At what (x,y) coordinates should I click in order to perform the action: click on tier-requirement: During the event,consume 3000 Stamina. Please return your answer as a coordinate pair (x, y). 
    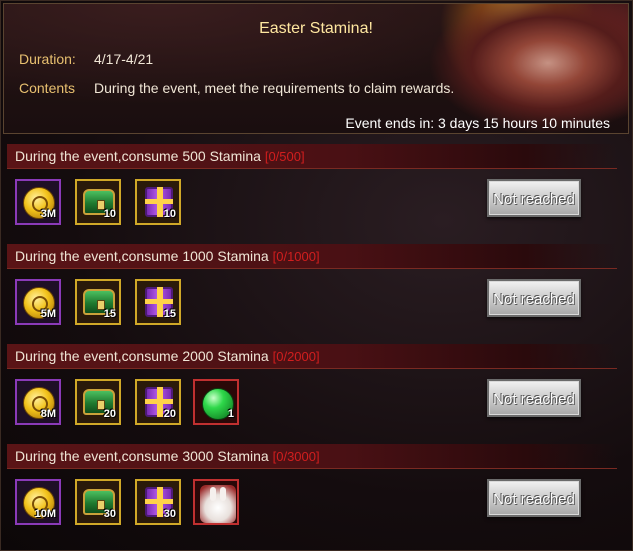
    Looking at the image, I should click on (142, 456).